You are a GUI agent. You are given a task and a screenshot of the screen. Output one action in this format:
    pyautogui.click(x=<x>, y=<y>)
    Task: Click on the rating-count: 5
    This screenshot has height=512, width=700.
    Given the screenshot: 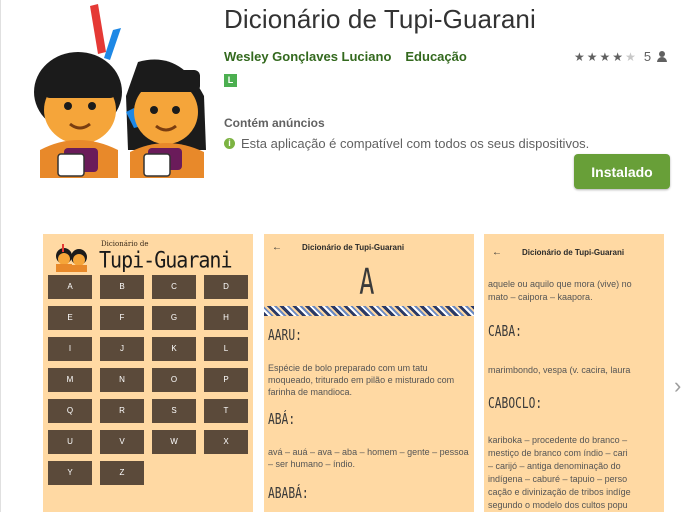 What is the action you would take?
    pyautogui.click(x=647, y=56)
    